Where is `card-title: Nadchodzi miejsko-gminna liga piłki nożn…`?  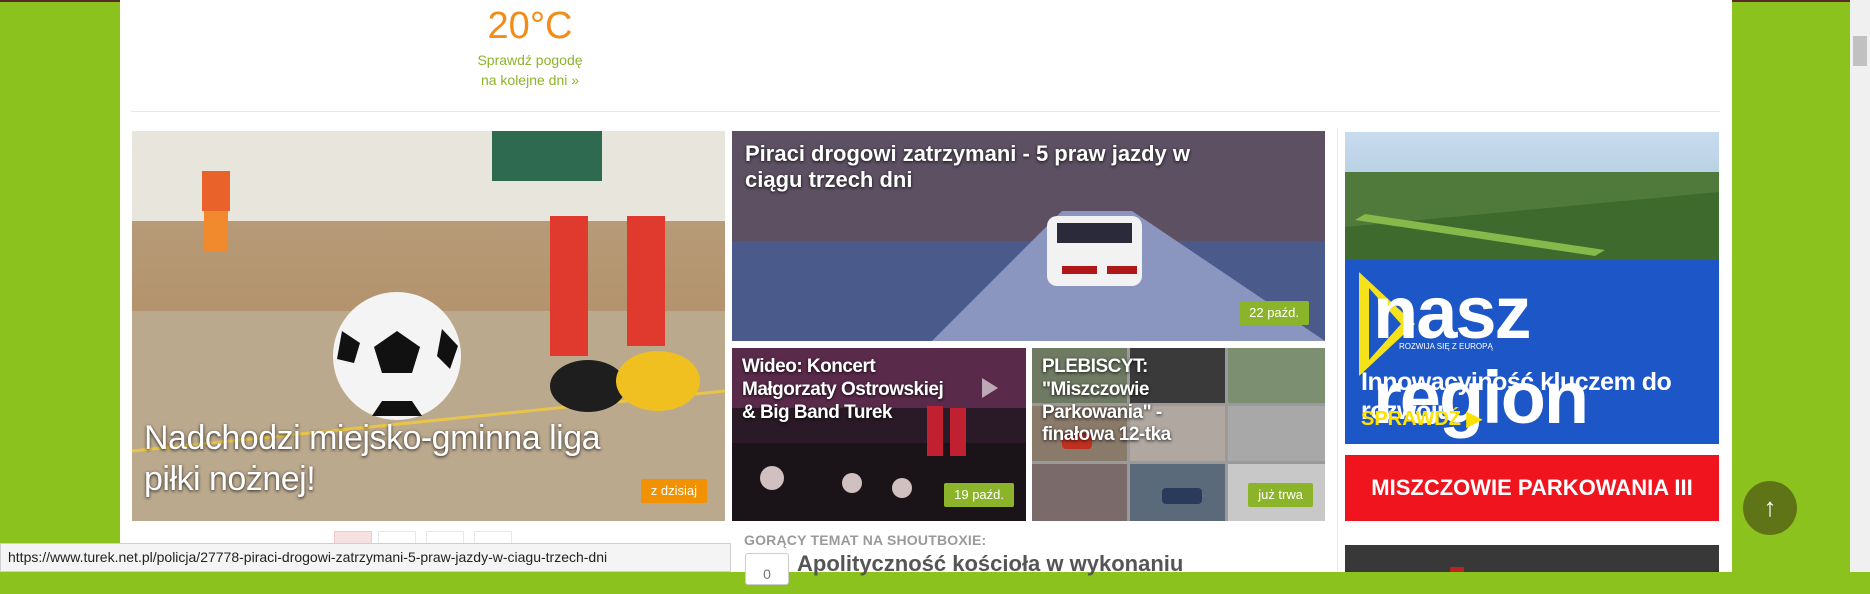
card-title: Nadchodzi miejsko-gminna liga piłki nożn… is located at coordinates (404, 459).